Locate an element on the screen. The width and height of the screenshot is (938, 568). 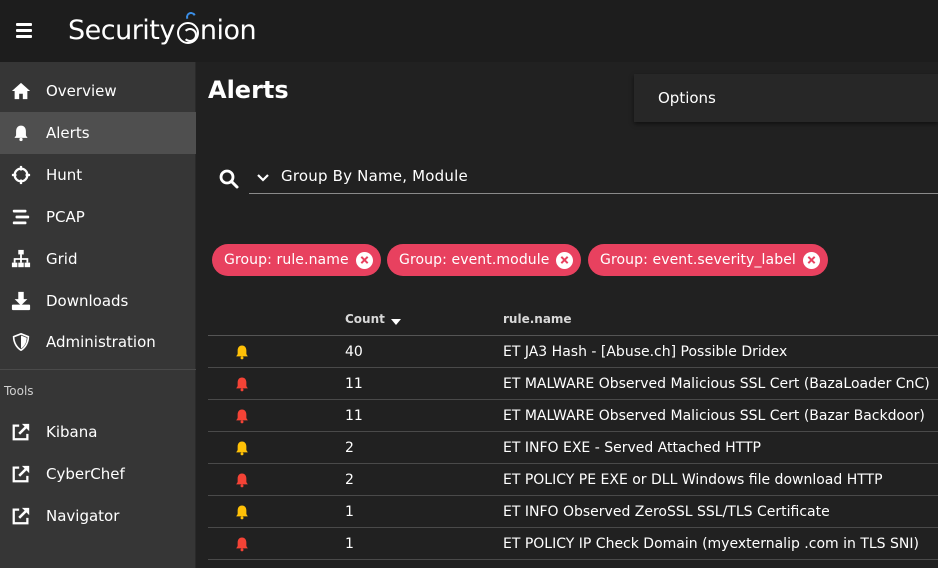
count-header-label: Count is located at coordinates (365, 319).